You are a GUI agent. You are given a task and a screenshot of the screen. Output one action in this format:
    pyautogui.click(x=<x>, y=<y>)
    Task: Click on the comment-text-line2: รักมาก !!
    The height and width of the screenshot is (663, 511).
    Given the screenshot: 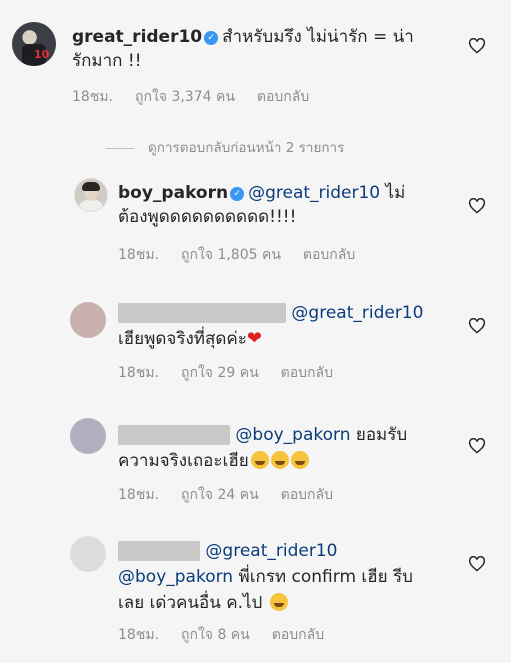 What is the action you would take?
    pyautogui.click(x=107, y=61)
    